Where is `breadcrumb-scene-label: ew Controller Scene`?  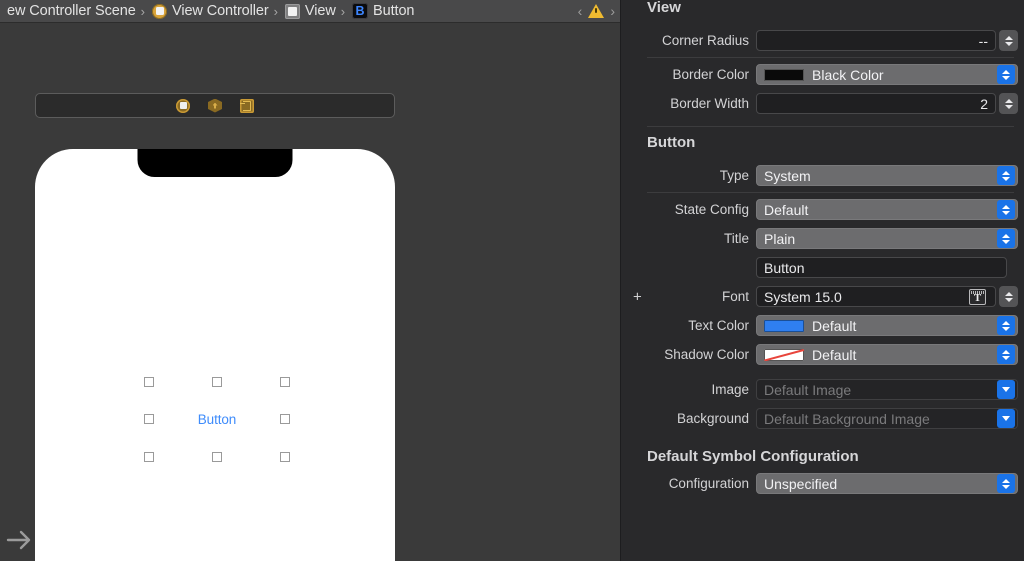 breadcrumb-scene-label: ew Controller Scene is located at coordinates (71, 11).